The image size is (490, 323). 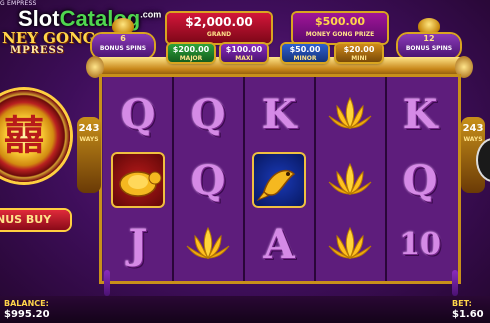 I want to click on watermark-slot: Slot, so click(x=39, y=18).